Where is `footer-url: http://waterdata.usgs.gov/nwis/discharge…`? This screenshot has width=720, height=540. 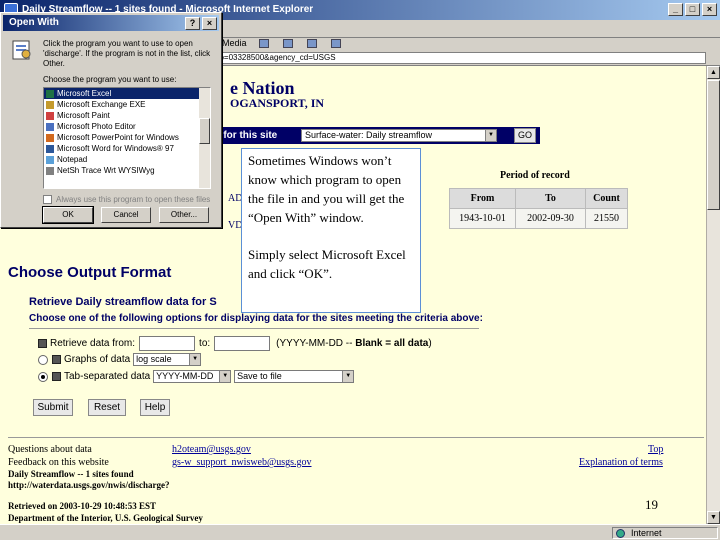 footer-url: http://waterdata.usgs.gov/nwis/discharge… is located at coordinates (89, 485).